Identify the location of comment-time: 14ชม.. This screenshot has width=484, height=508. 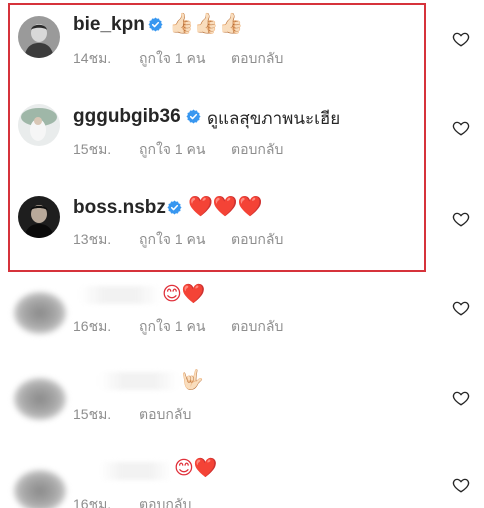
(92, 58).